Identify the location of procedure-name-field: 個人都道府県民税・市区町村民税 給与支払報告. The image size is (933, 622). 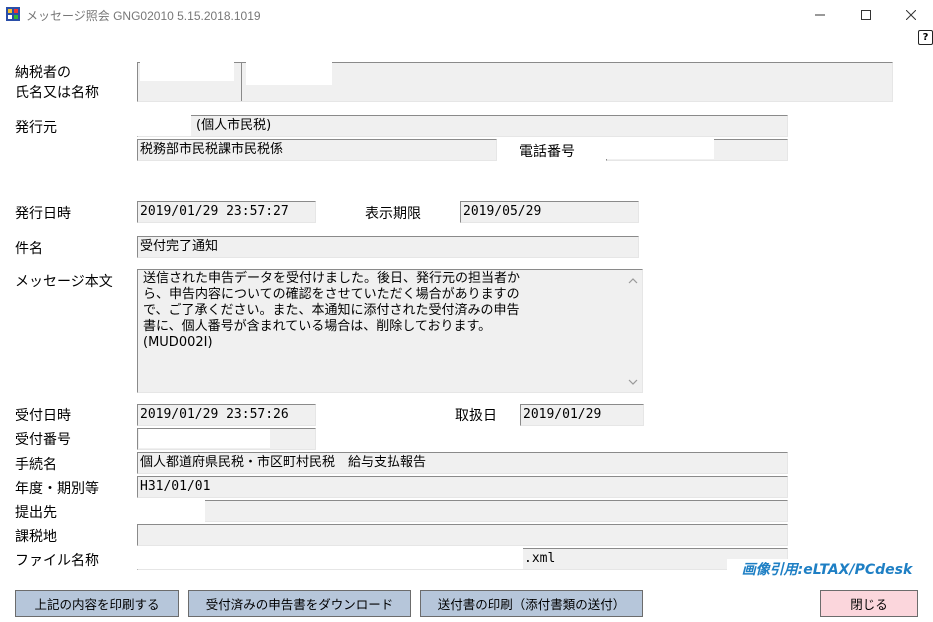
(462, 463).